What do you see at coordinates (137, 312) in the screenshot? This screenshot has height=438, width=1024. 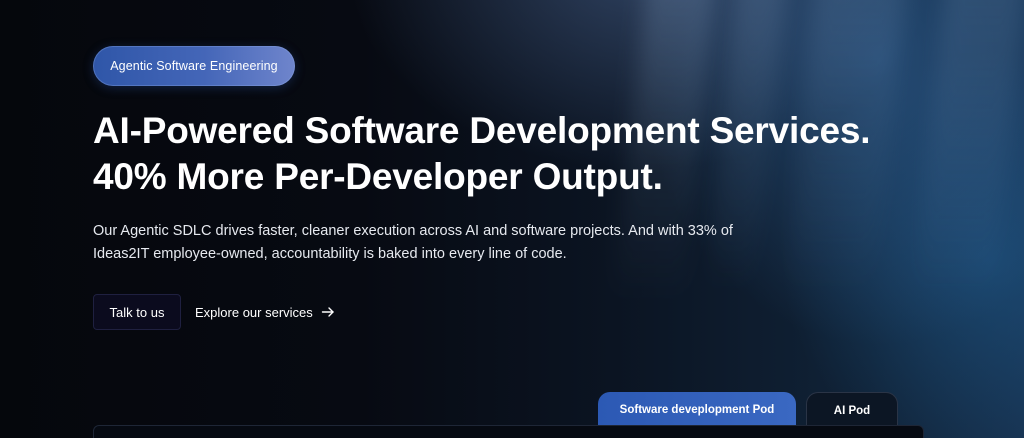 I see `talk-to-us-button: Talk to us` at bounding box center [137, 312].